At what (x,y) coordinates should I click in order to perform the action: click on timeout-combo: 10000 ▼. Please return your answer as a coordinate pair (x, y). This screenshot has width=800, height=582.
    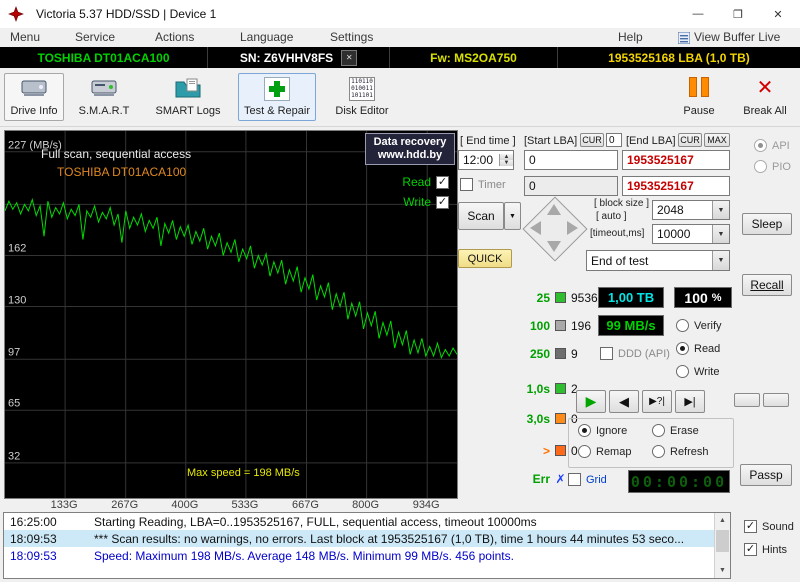
    Looking at the image, I should click on (691, 234).